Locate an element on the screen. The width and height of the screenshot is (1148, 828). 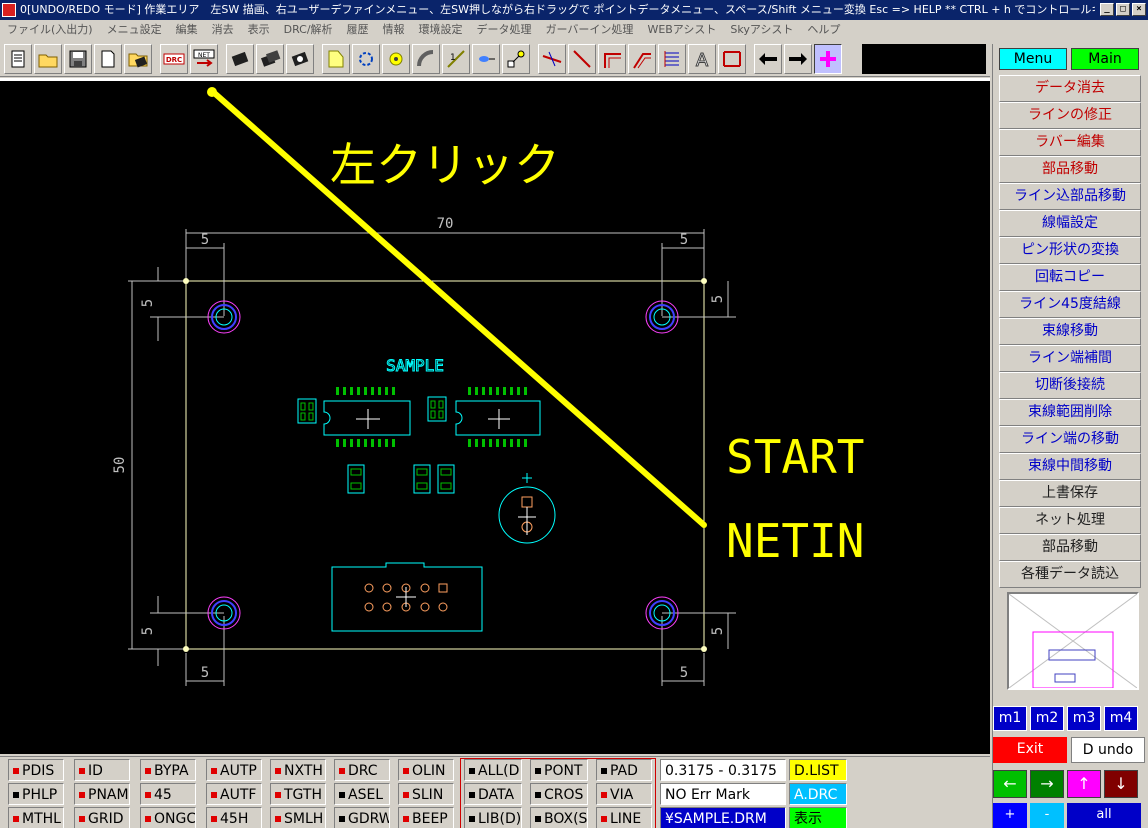
drc-button: DRC is located at coordinates (174, 59).